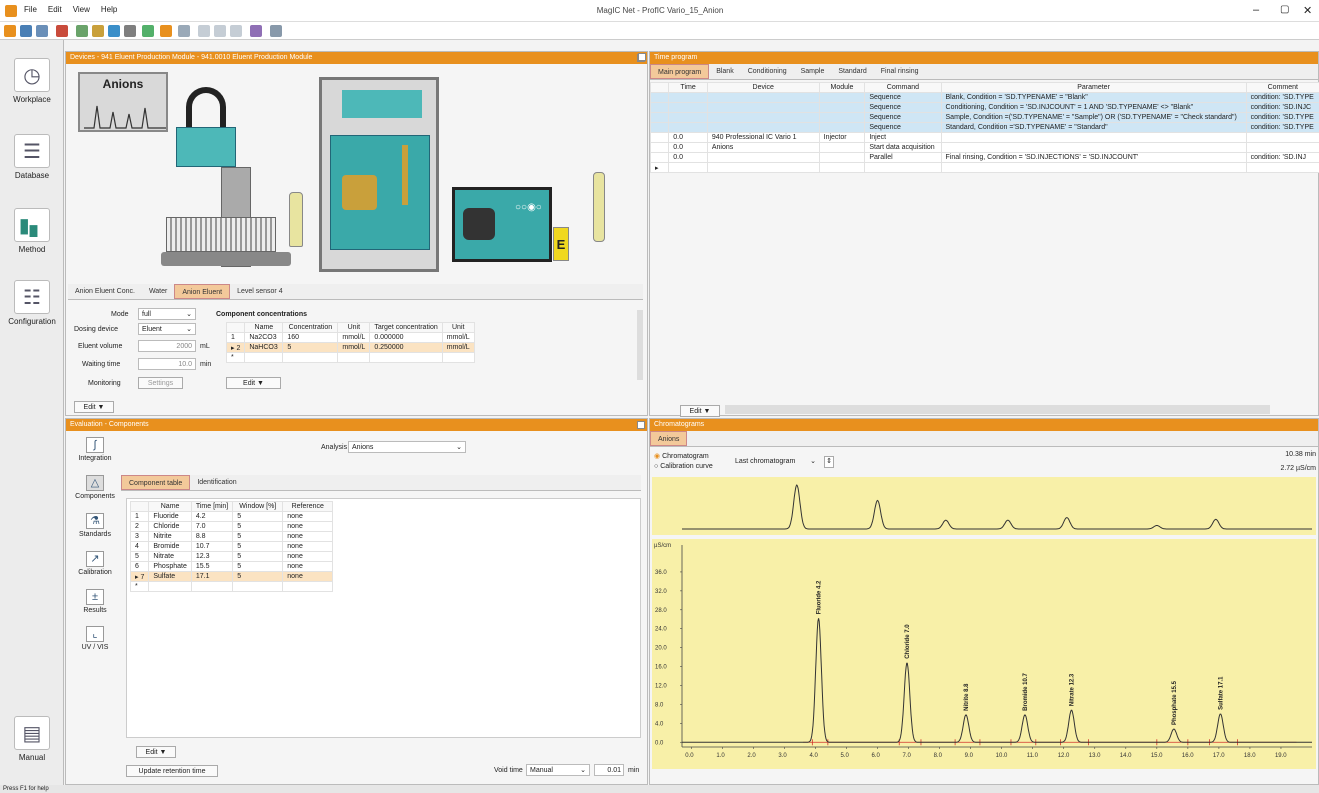 The image size is (1319, 793). I want to click on tab-blank: Blank, so click(725, 71).